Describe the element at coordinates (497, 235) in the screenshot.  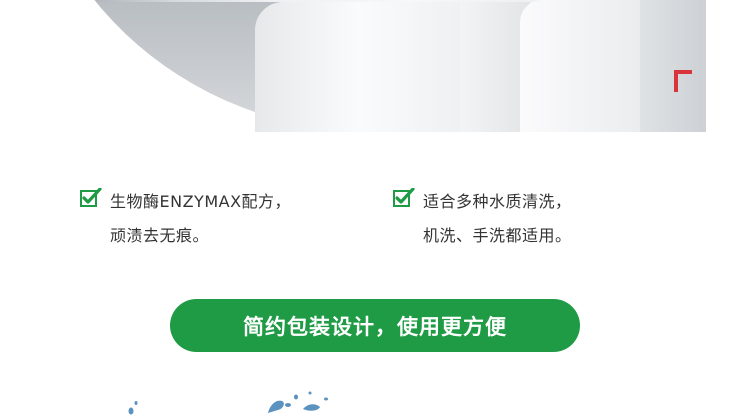
I see `feature-line-2: 机洗、手洗都适用。` at that location.